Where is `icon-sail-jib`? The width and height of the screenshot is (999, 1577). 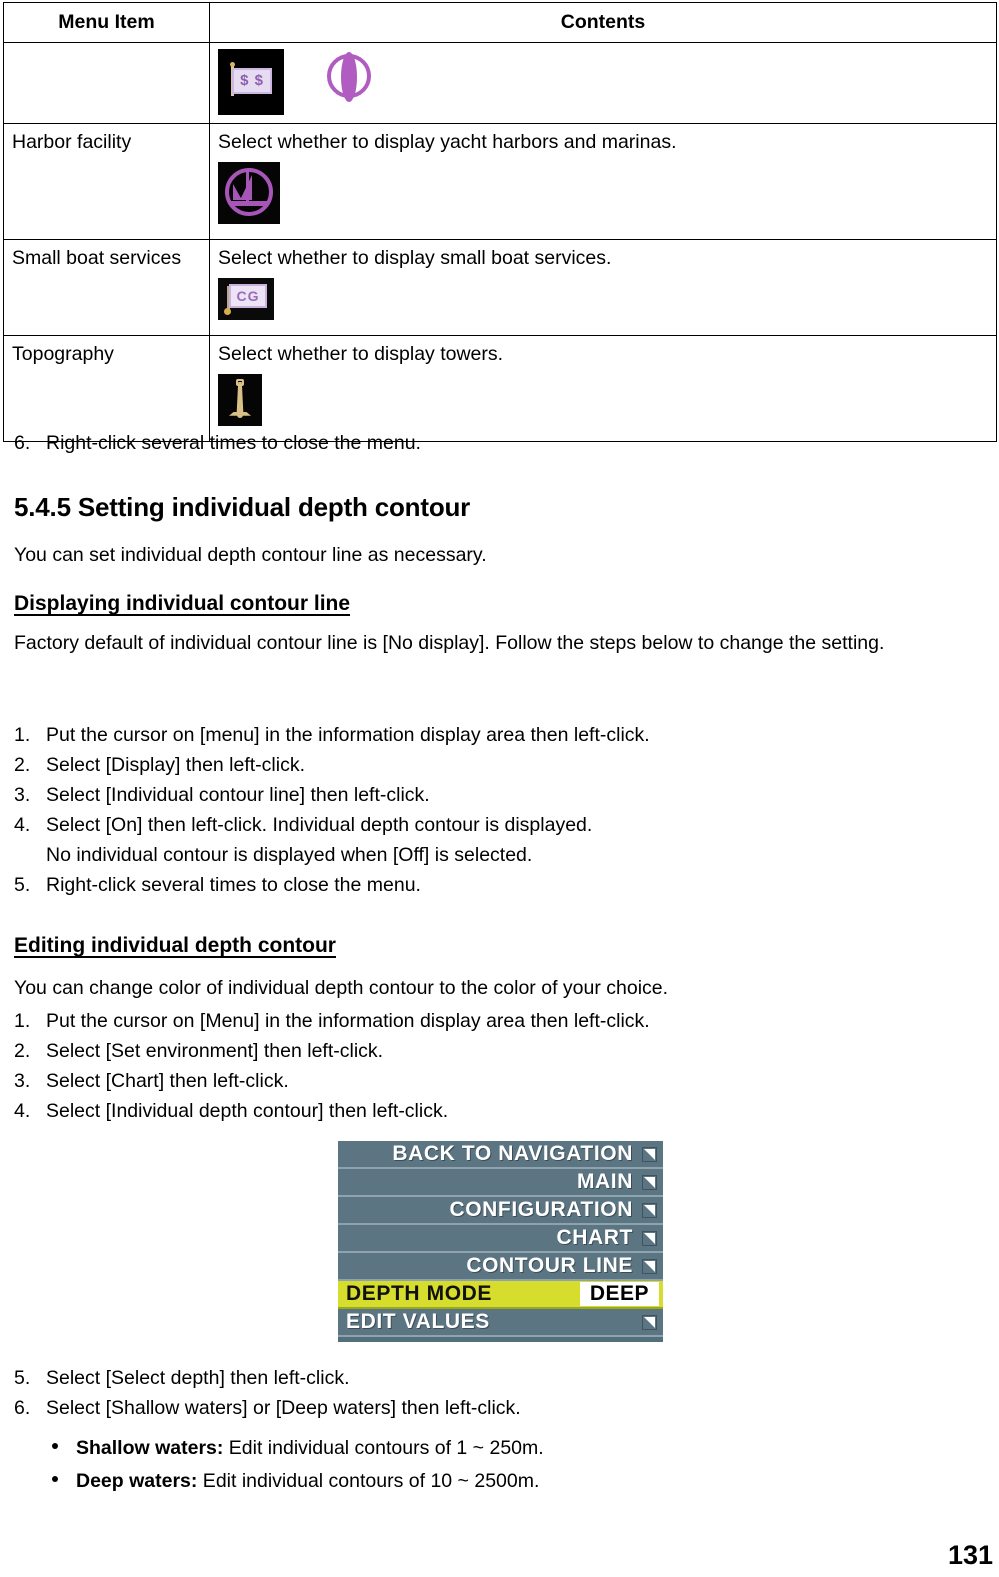
icon-sail-jib is located at coordinates (237, 191).